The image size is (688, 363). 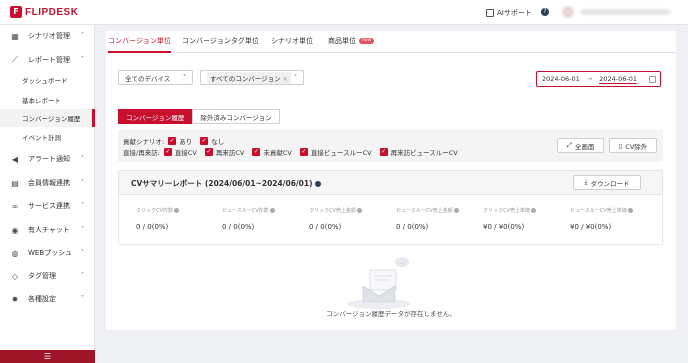 What do you see at coordinates (367, 41) in the screenshot?
I see `new-badge: new` at bounding box center [367, 41].